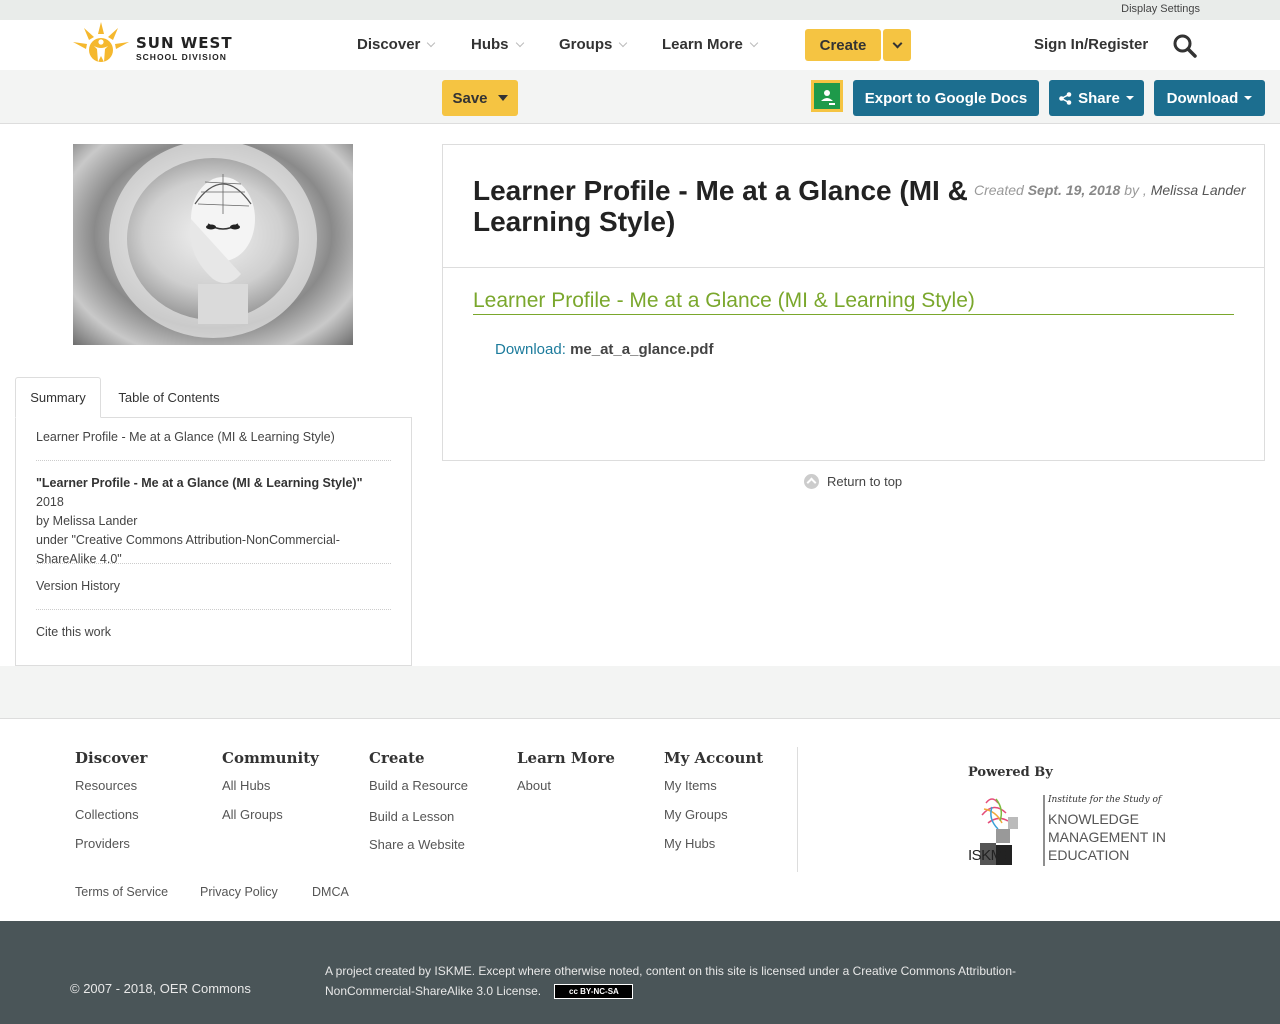 This screenshot has height=1024, width=1280. What do you see at coordinates (999, 190) in the screenshot?
I see `created-label: Created` at bounding box center [999, 190].